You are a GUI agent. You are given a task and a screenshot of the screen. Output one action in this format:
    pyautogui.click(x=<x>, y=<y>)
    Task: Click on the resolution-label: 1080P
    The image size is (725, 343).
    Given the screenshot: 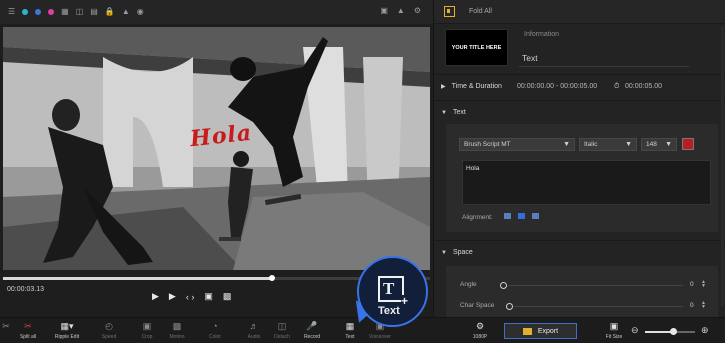 What is the action you would take?
    pyautogui.click(x=480, y=337)
    